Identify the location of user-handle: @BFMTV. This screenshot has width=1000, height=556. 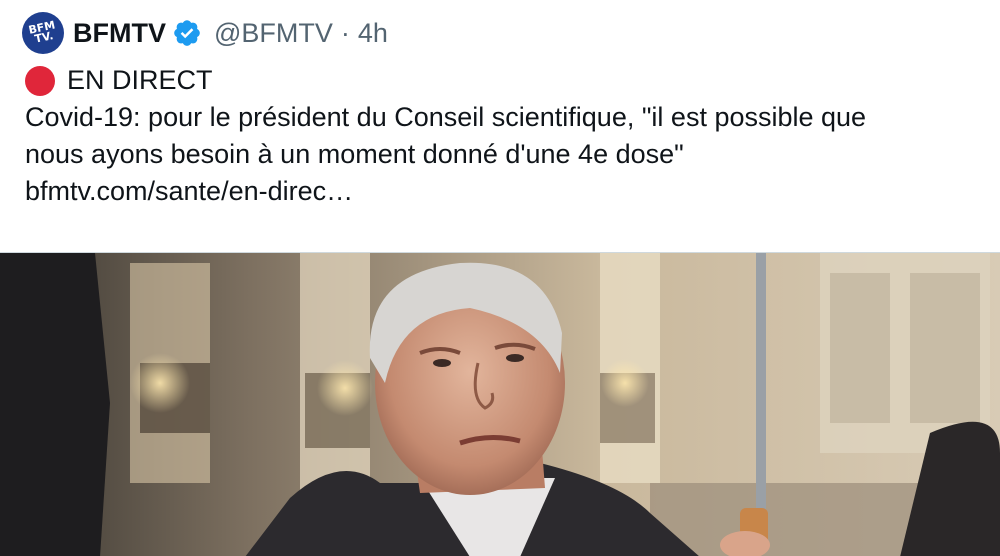
(273, 33).